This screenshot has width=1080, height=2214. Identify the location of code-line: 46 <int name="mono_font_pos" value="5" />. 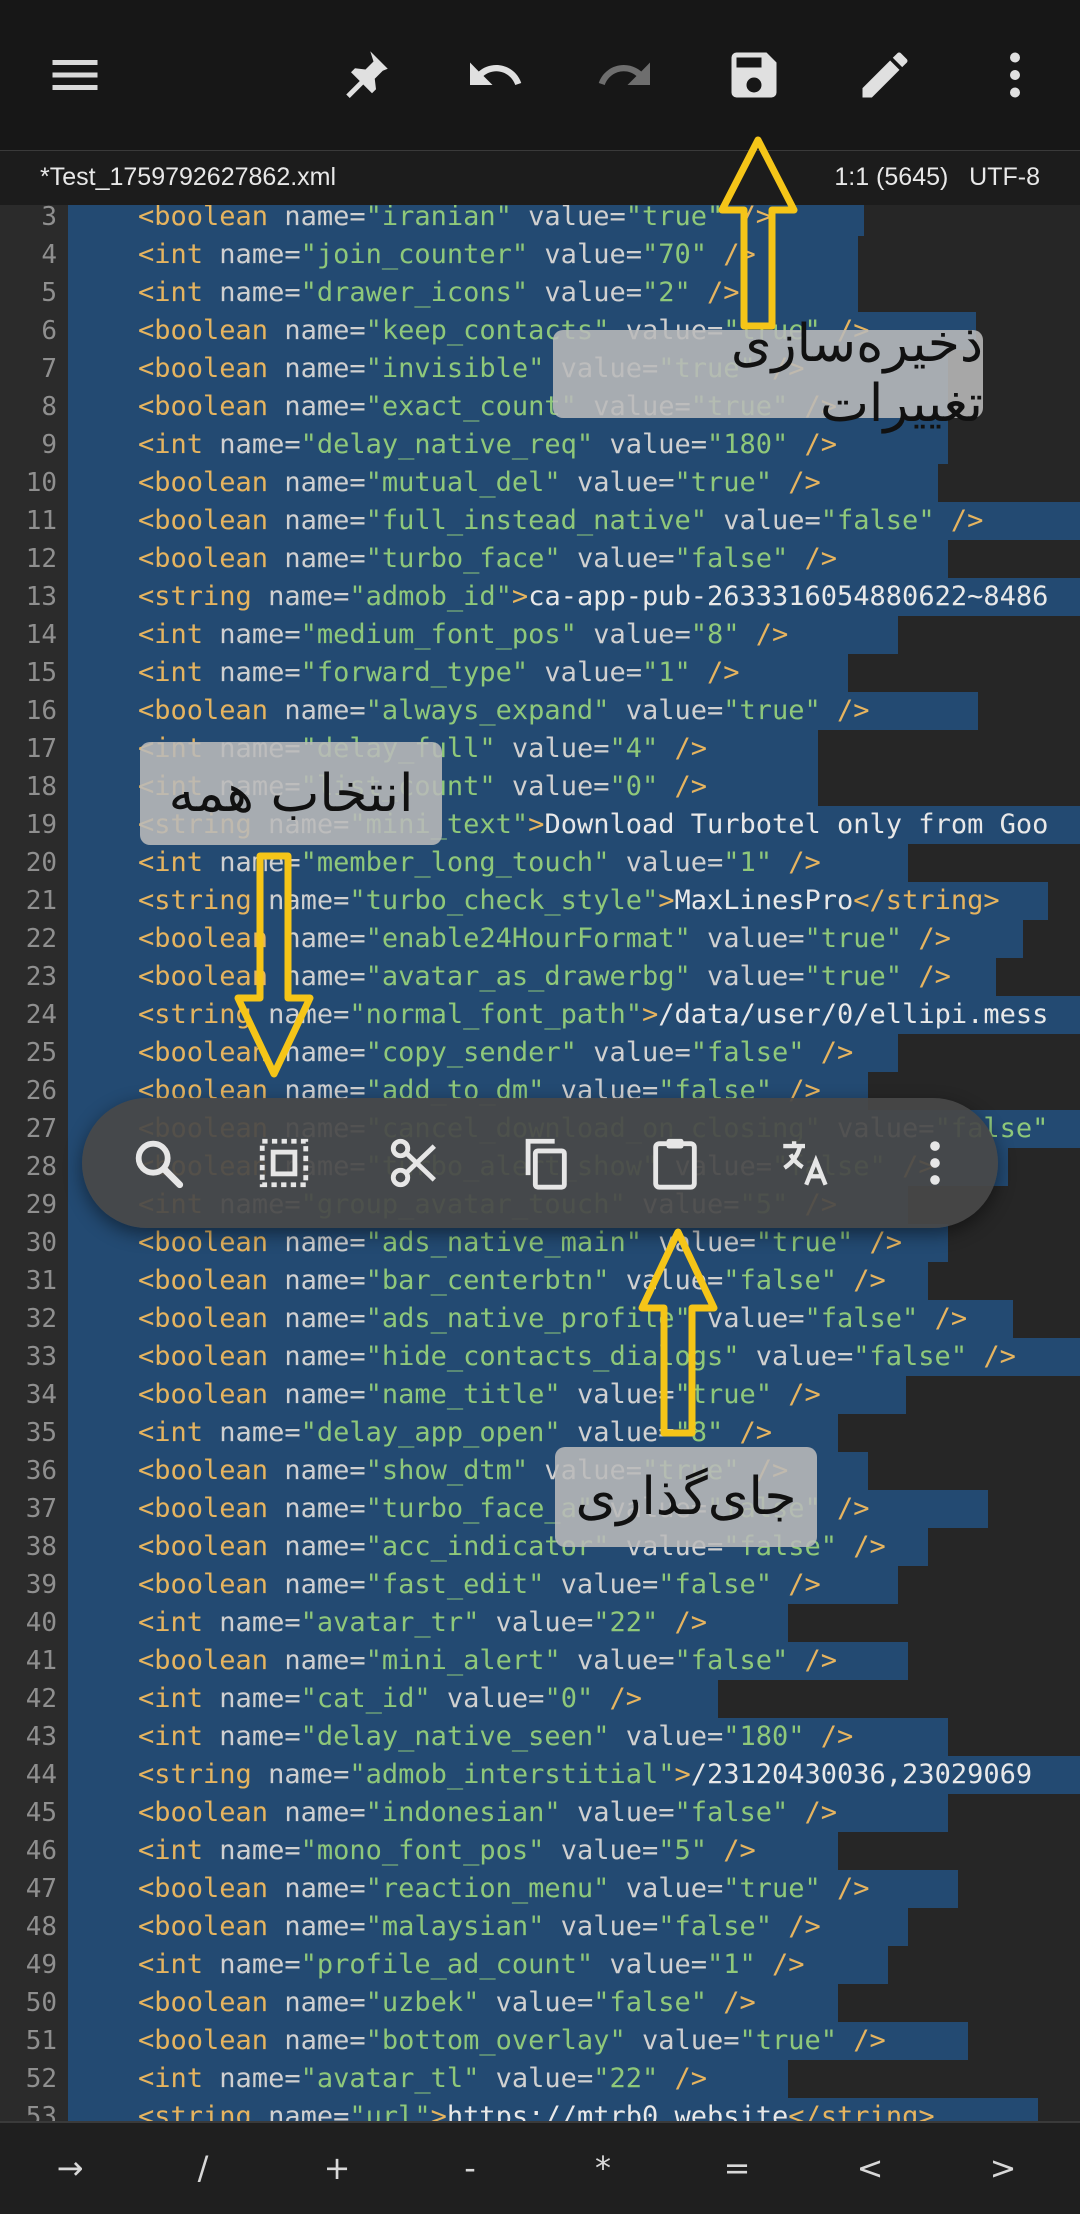
(540, 1851).